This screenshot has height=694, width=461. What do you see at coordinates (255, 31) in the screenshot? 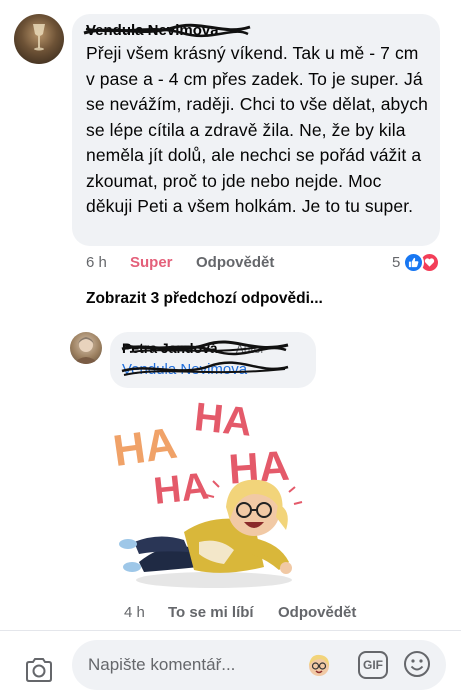
I see `comment-author: Vendula Nevimova` at bounding box center [255, 31].